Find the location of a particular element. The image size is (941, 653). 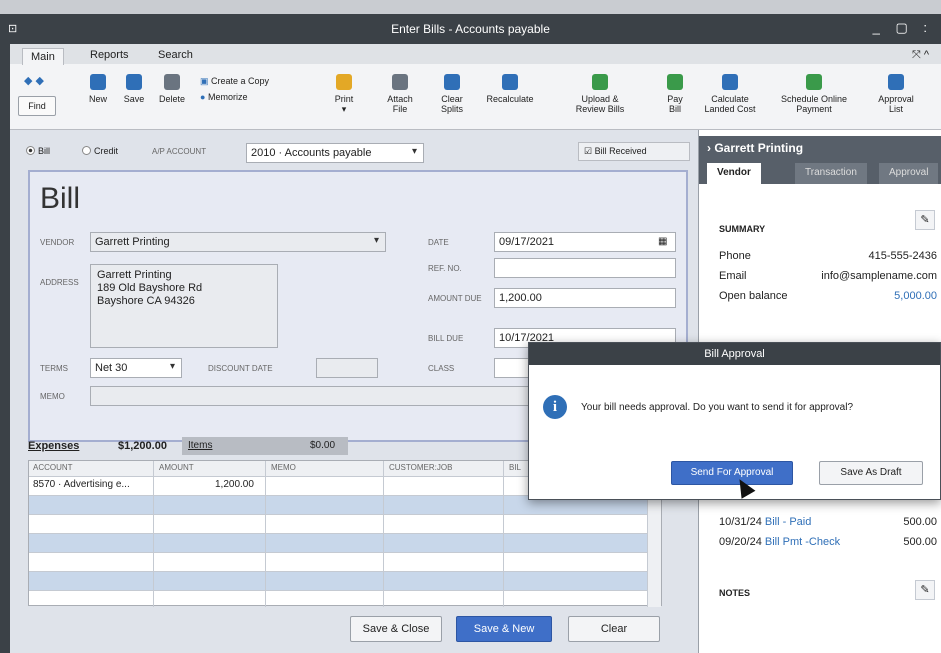

txn-type: Bill Pmt -Check is located at coordinates (802, 542).